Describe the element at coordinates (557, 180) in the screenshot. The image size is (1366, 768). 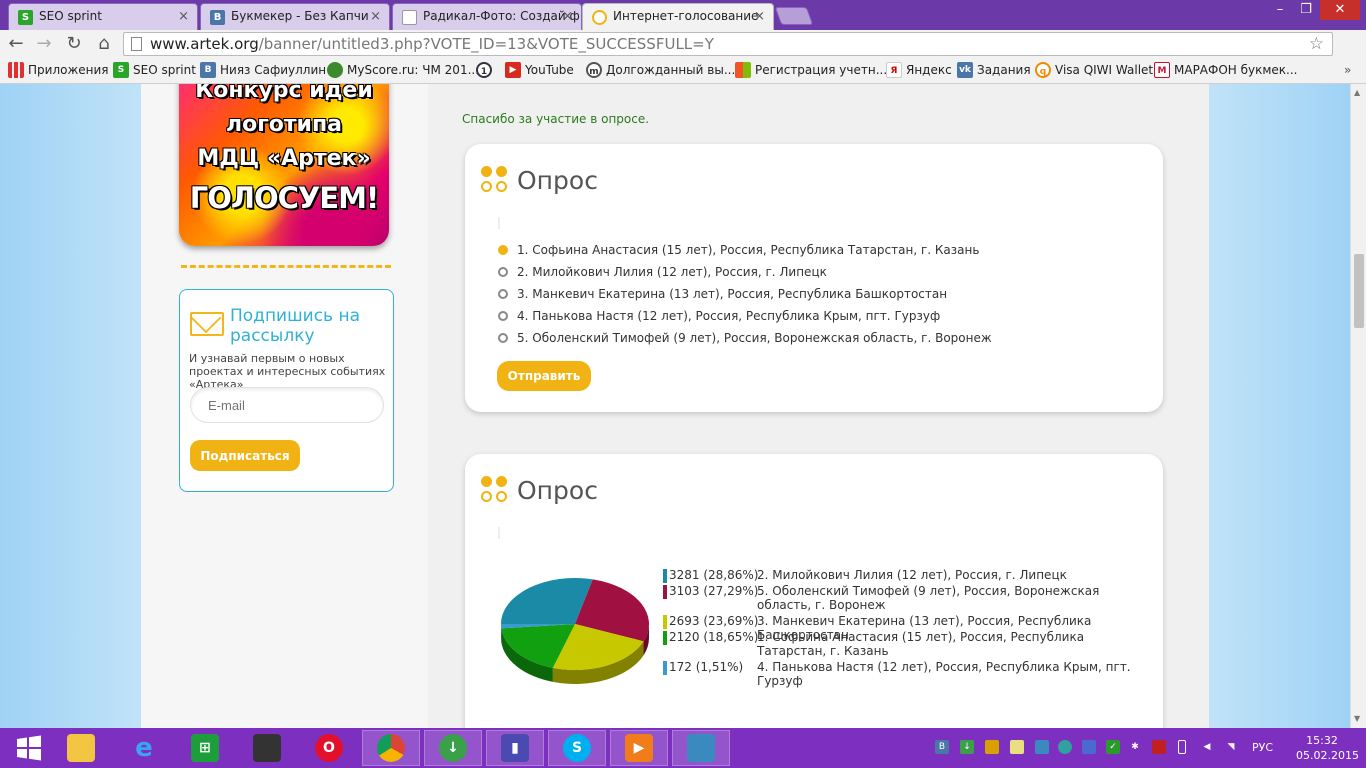
I see `poll-title: Опрос` at that location.